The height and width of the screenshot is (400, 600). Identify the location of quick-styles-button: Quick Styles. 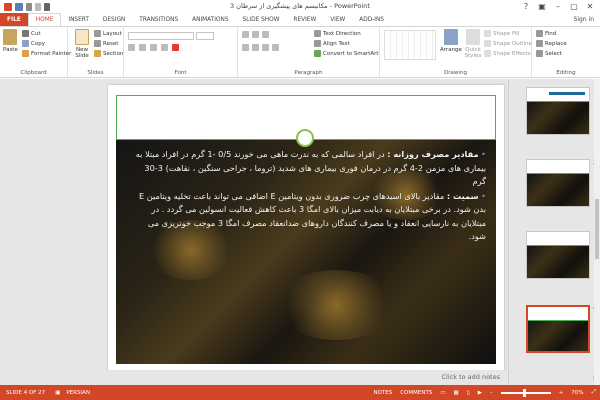
(473, 44).